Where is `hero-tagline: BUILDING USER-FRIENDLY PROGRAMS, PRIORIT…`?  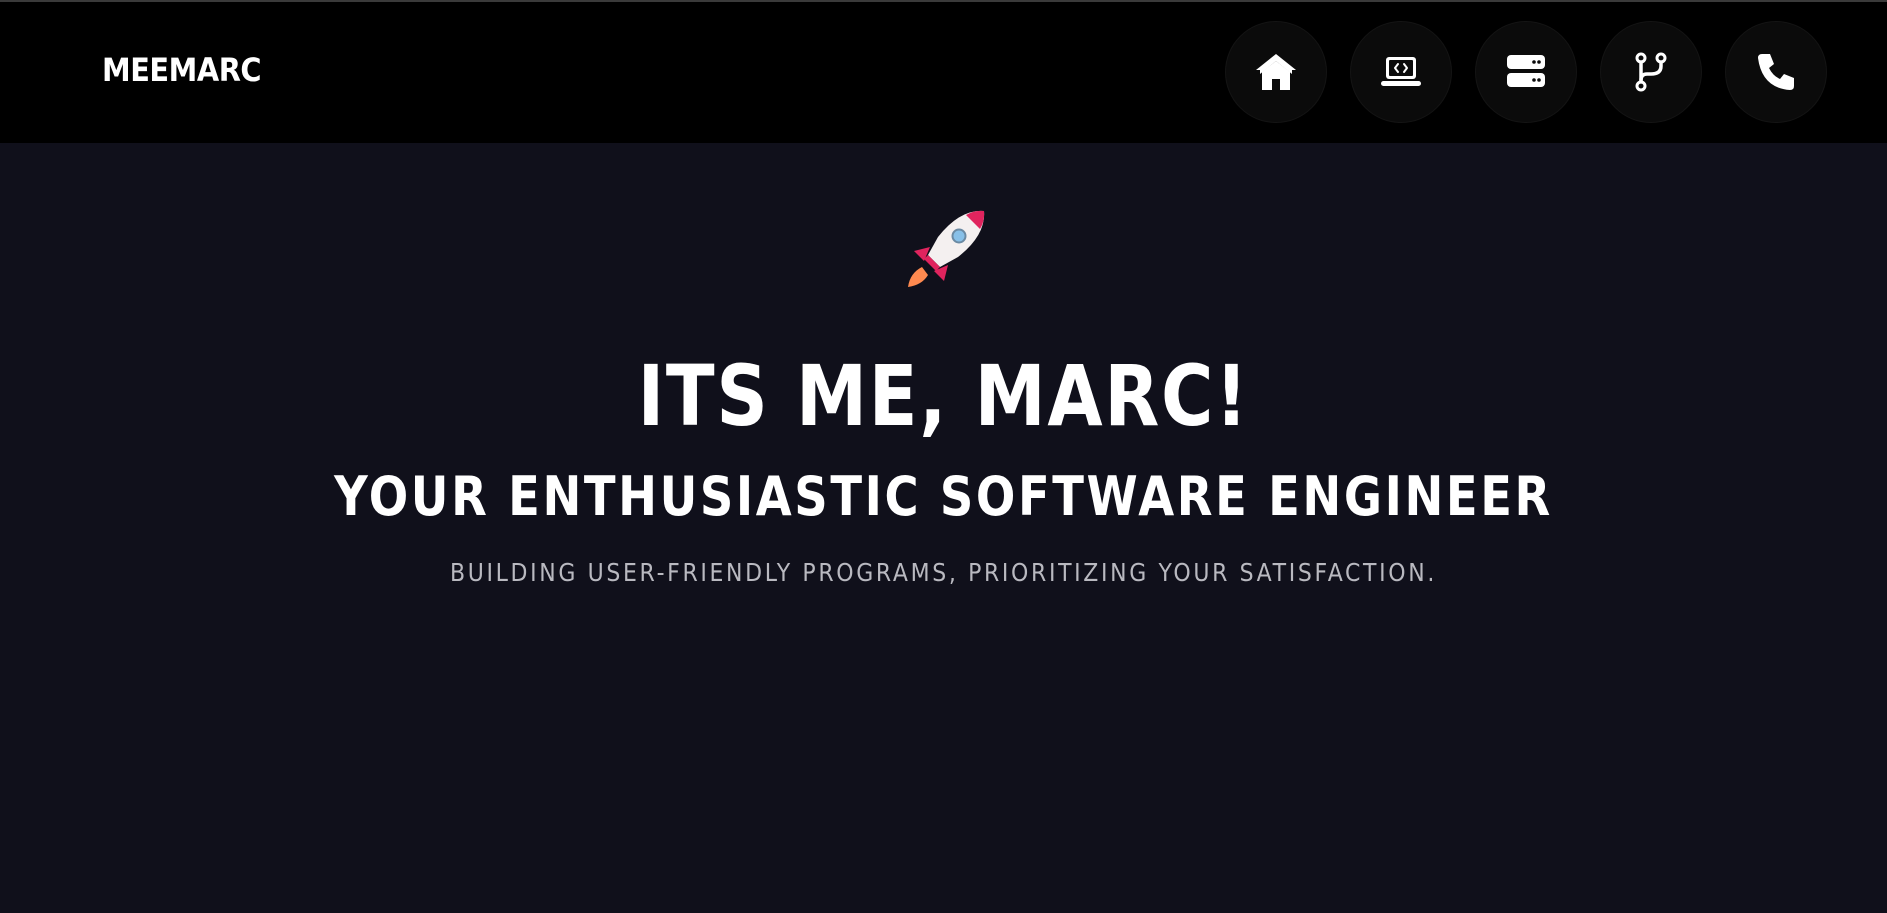 hero-tagline: BUILDING USER-FRIENDLY PROGRAMS, PRIORIT… is located at coordinates (943, 572).